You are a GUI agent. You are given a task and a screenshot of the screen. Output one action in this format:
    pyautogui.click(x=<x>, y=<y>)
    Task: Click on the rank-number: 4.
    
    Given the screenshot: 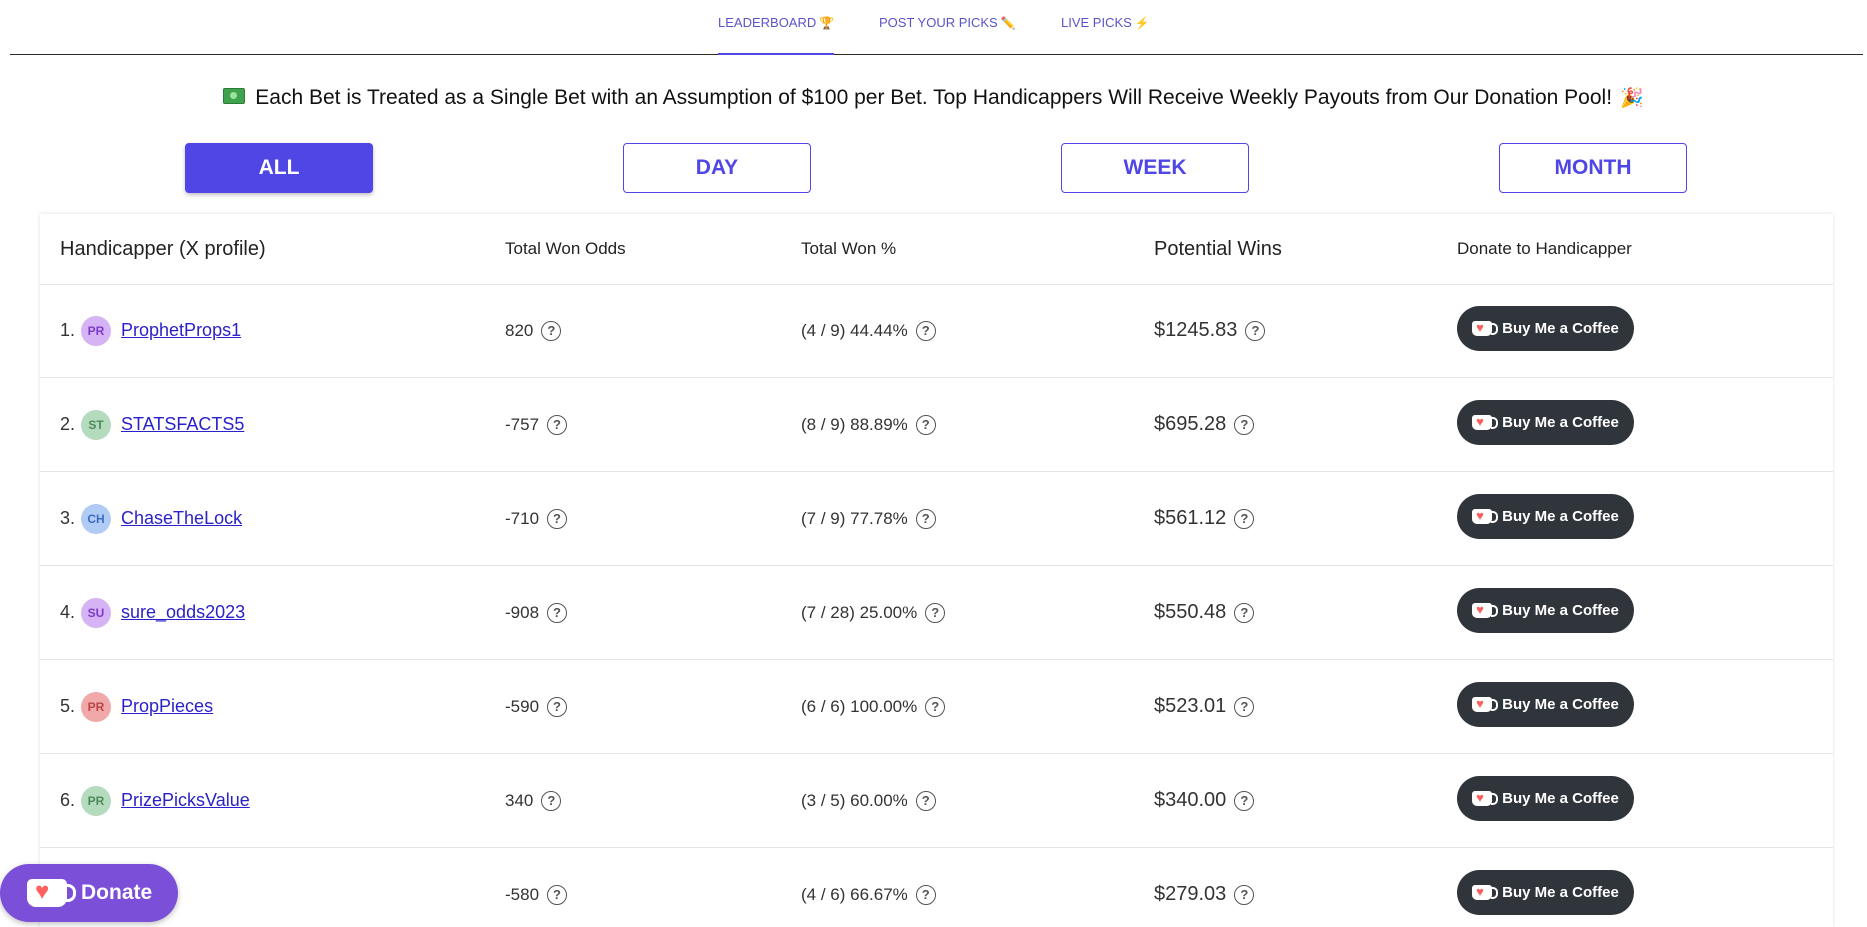 What is the action you would take?
    pyautogui.click(x=68, y=612)
    